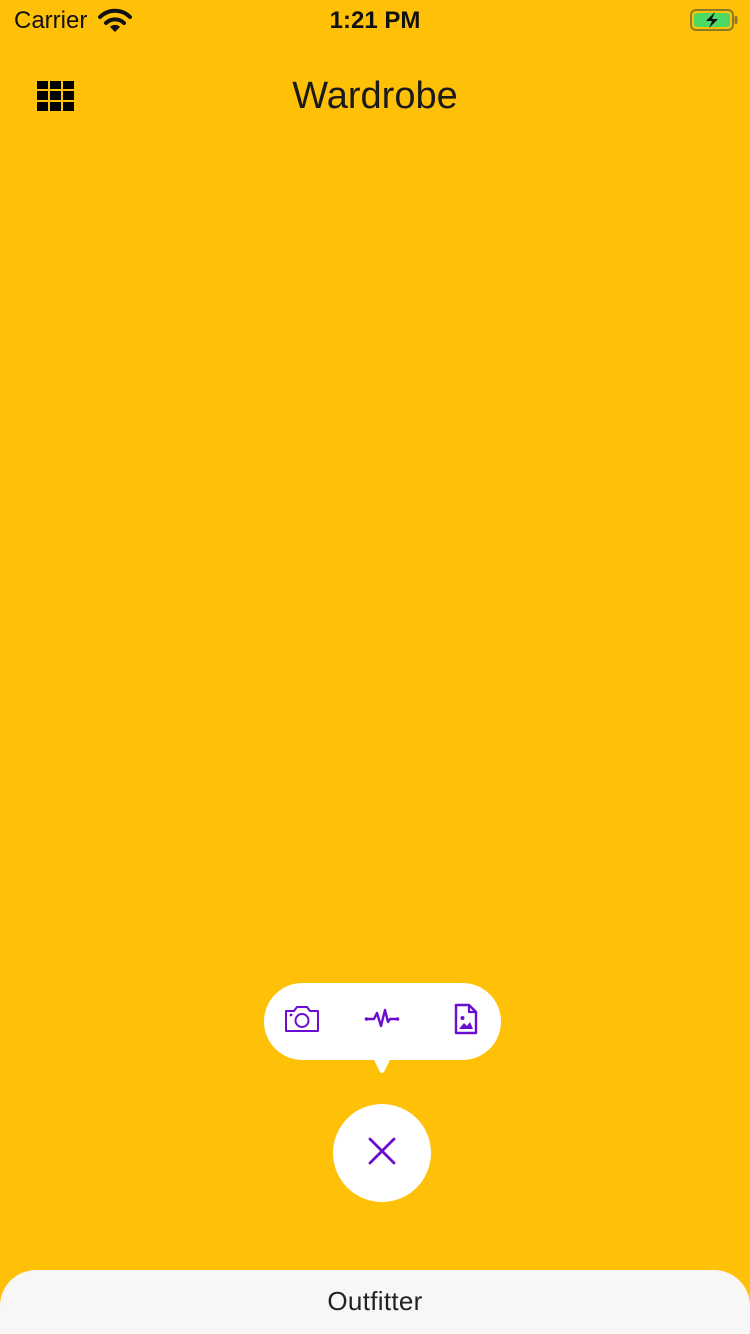  I want to click on audio-button, so click(382, 1021).